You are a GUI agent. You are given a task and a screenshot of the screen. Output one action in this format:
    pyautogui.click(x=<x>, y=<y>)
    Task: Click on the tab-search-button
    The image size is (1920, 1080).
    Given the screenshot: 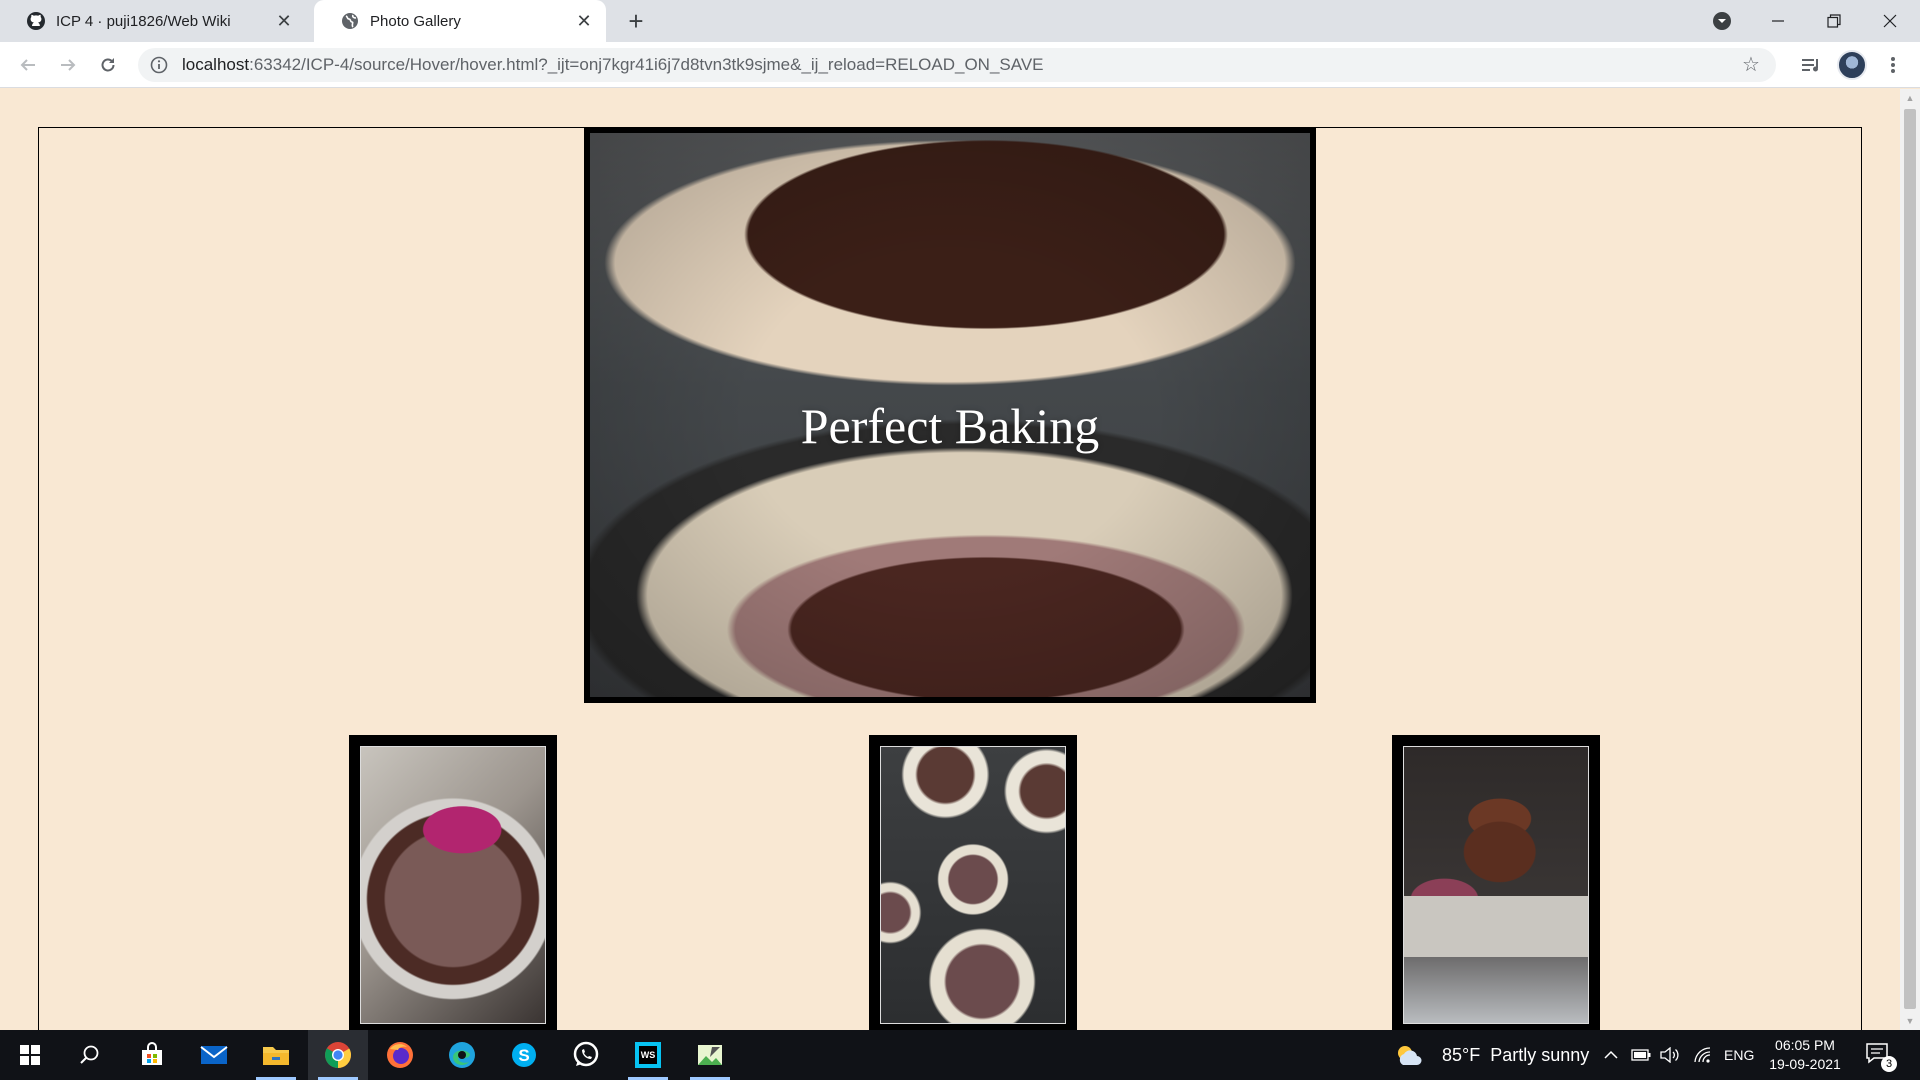 What is the action you would take?
    pyautogui.click(x=1722, y=21)
    